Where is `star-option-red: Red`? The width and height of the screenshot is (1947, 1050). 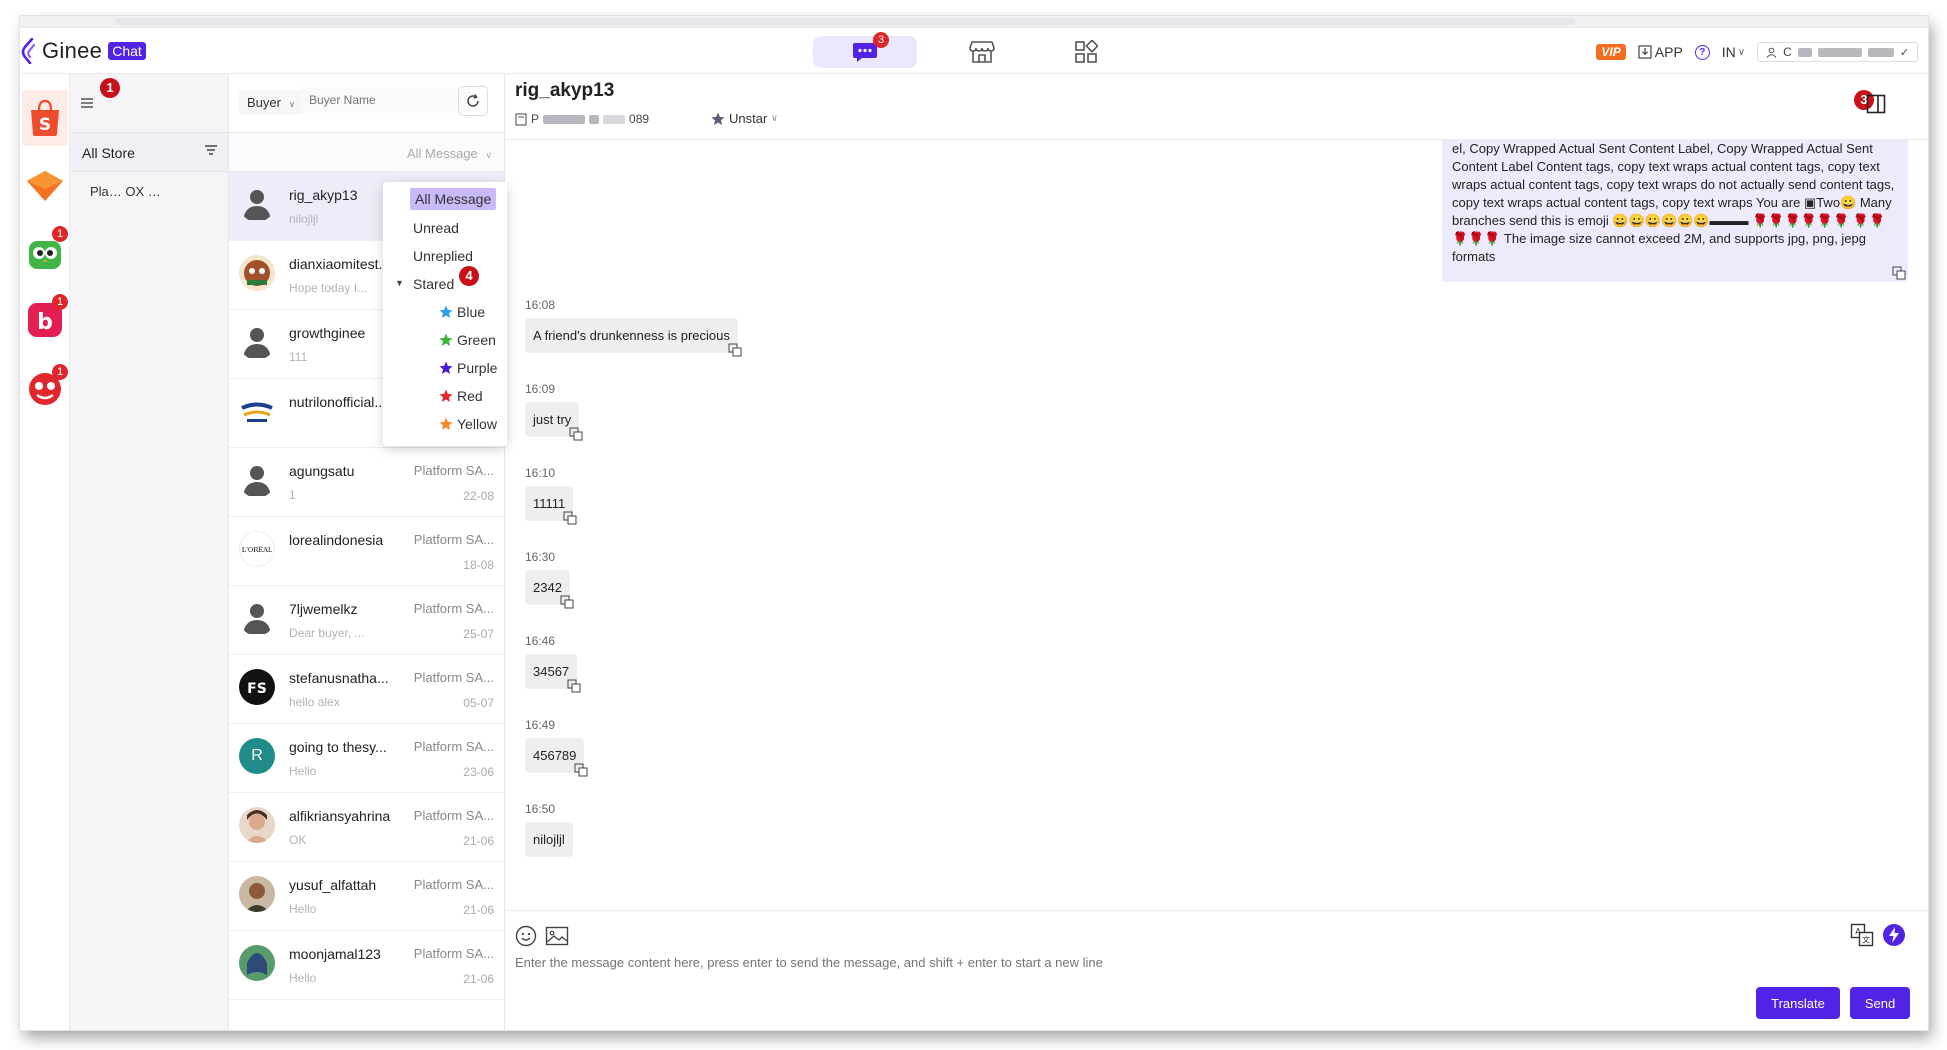
star-option-red: Red is located at coordinates (461, 396).